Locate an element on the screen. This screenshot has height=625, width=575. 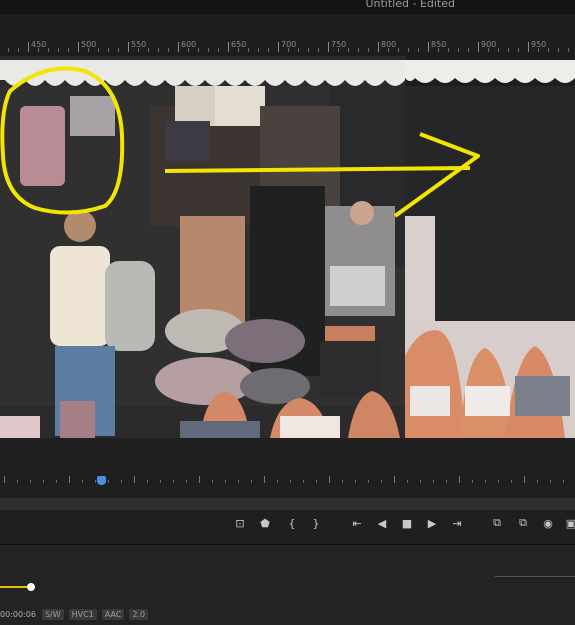
overwrite-icon: ⧉ is located at coordinates (523, 523).